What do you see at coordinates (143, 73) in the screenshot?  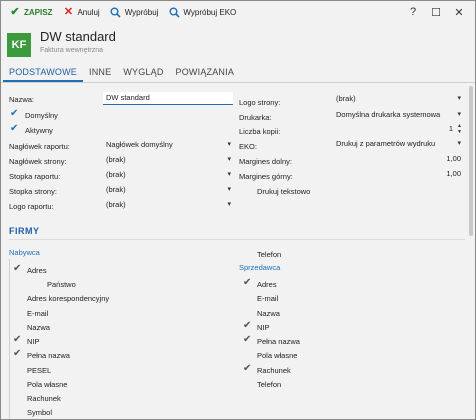 I see `tab-wyglad: WYGLĄD` at bounding box center [143, 73].